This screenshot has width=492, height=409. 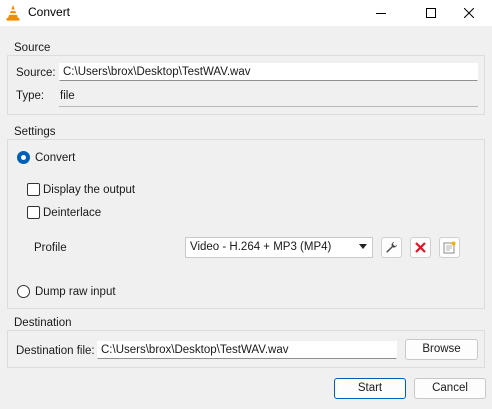 What do you see at coordinates (72, 213) in the screenshot?
I see `deinterlace-label: Deinterlace` at bounding box center [72, 213].